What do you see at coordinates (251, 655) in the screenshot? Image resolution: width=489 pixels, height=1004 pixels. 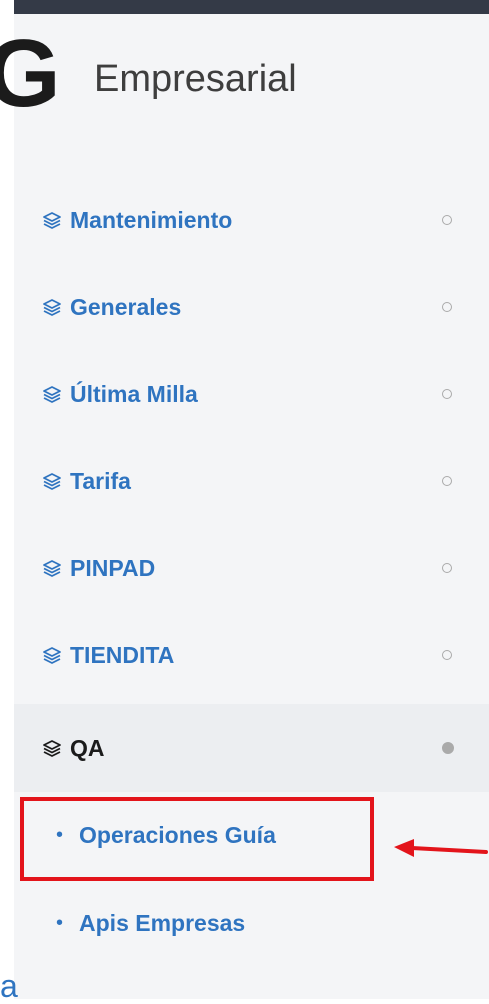 I see `menu-item-tiendita: TIENDITA` at bounding box center [251, 655].